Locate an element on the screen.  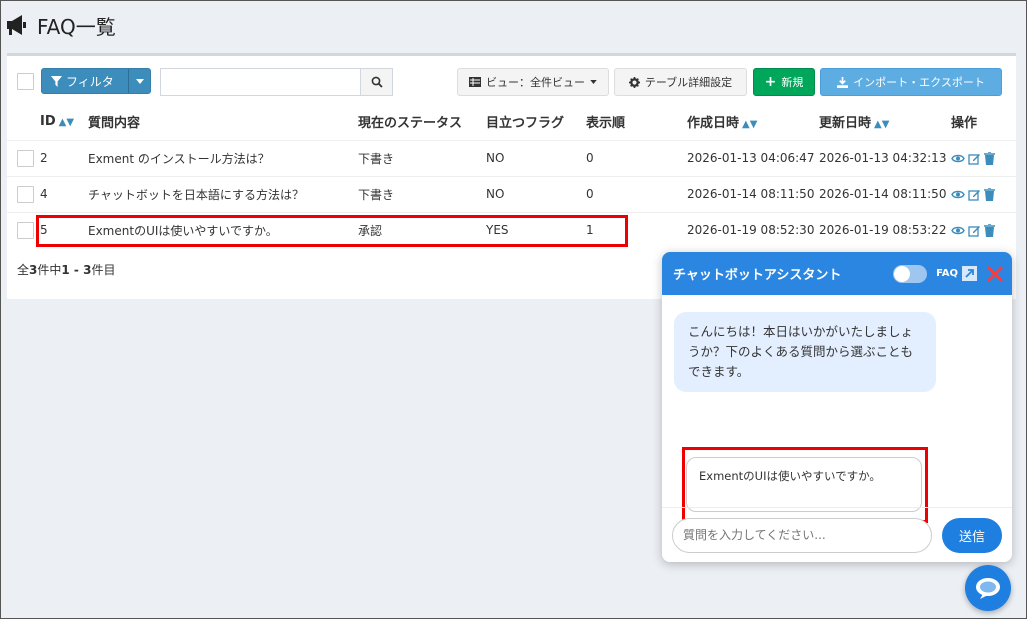
cell-updated: 2026-01-14 08:11:50 is located at coordinates (885, 193).